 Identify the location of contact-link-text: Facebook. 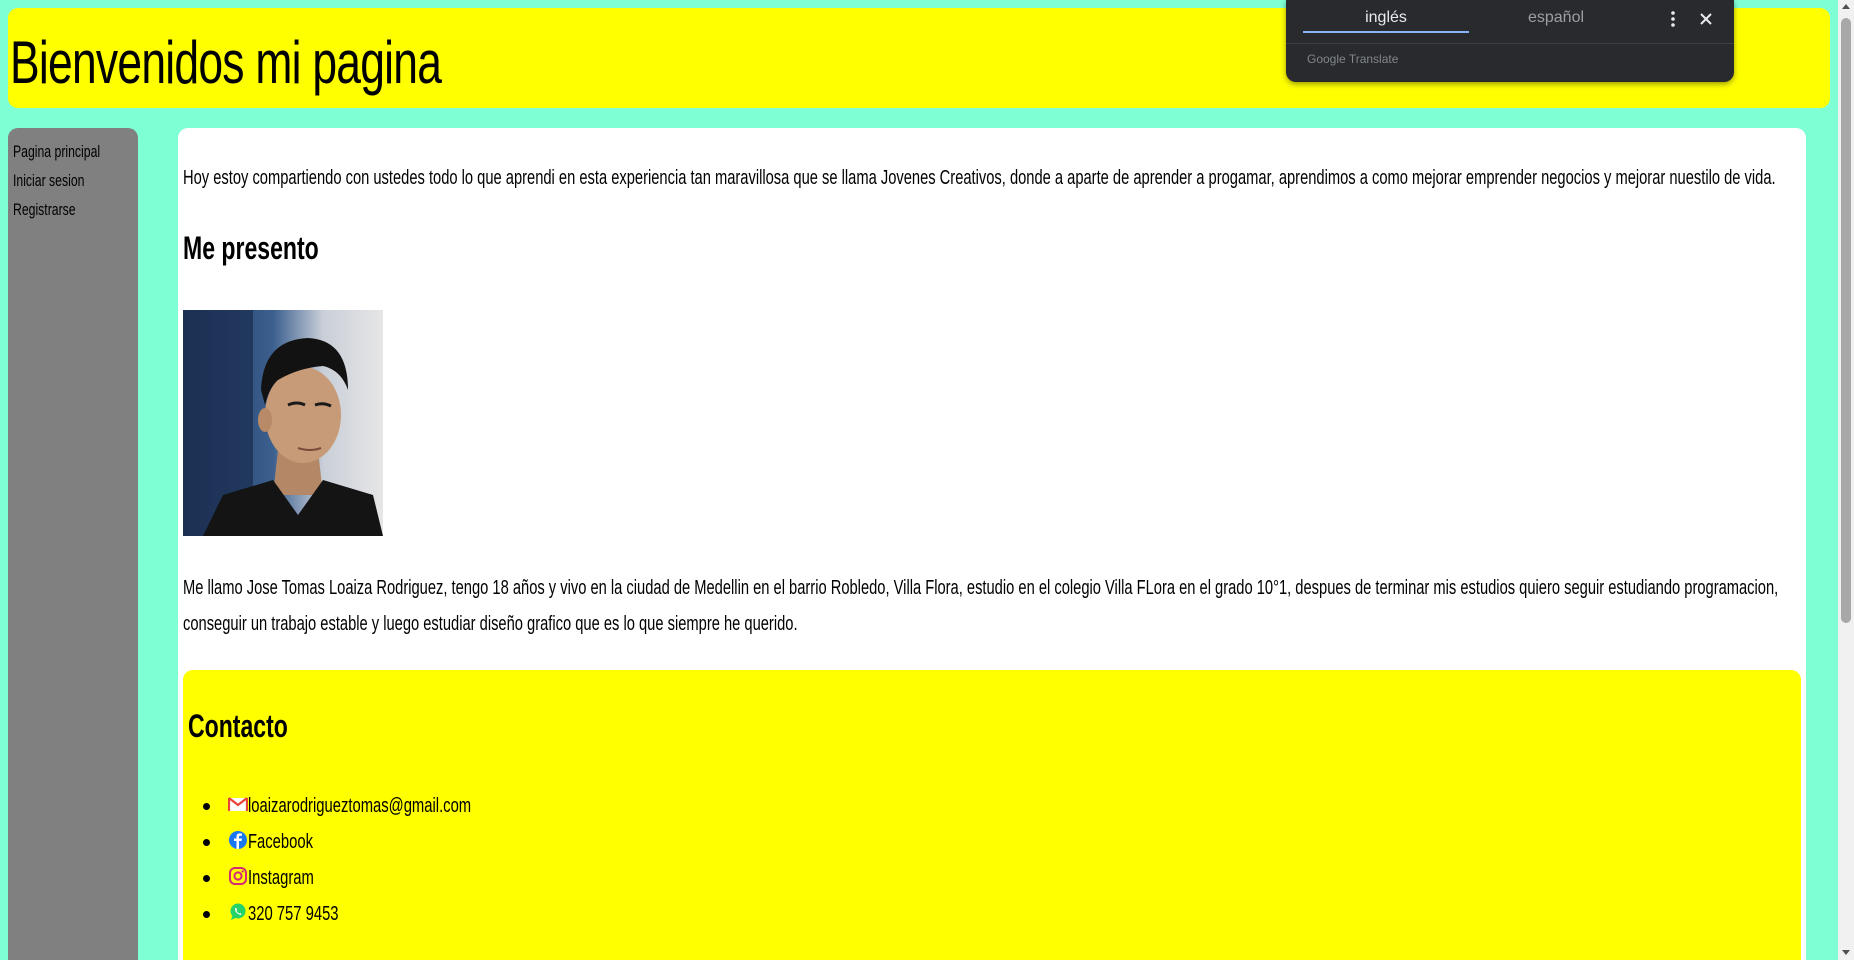
(281, 842).